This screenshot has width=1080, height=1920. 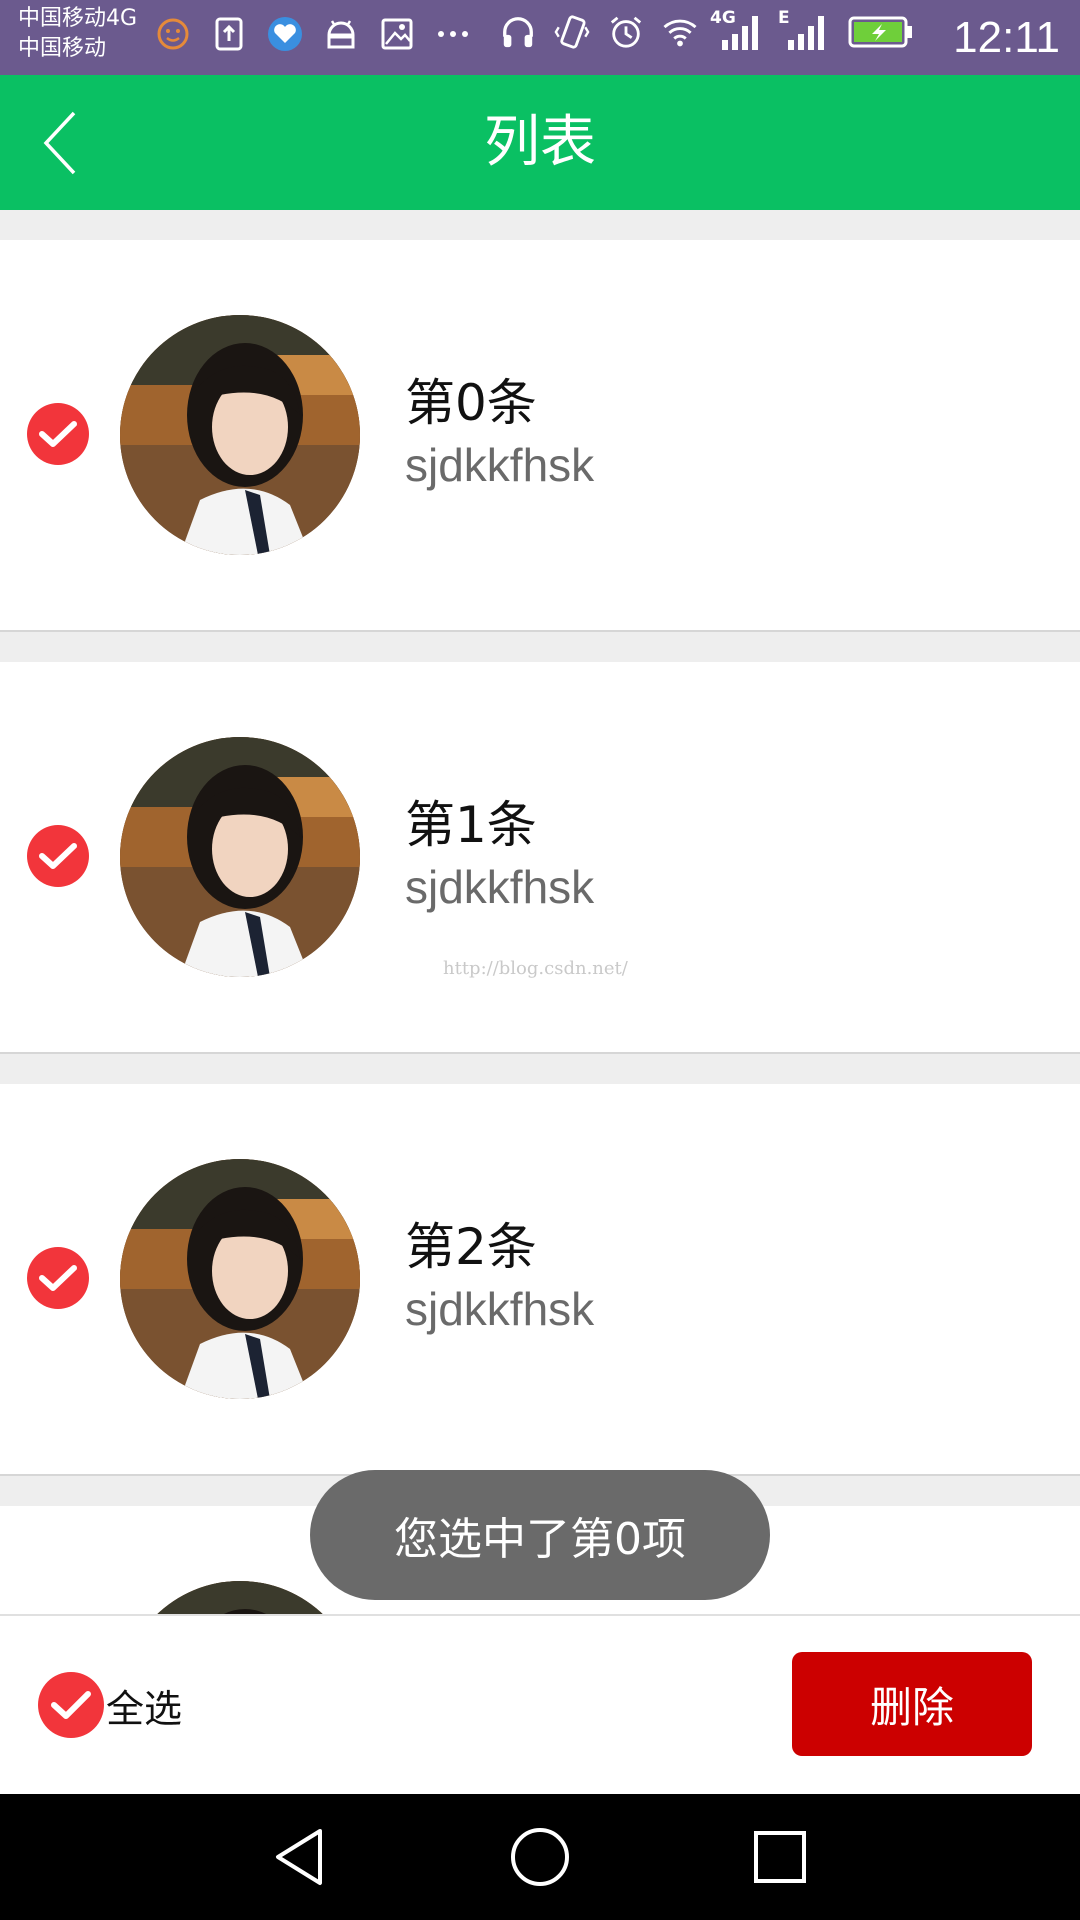 I want to click on health-icon, so click(x=285, y=34).